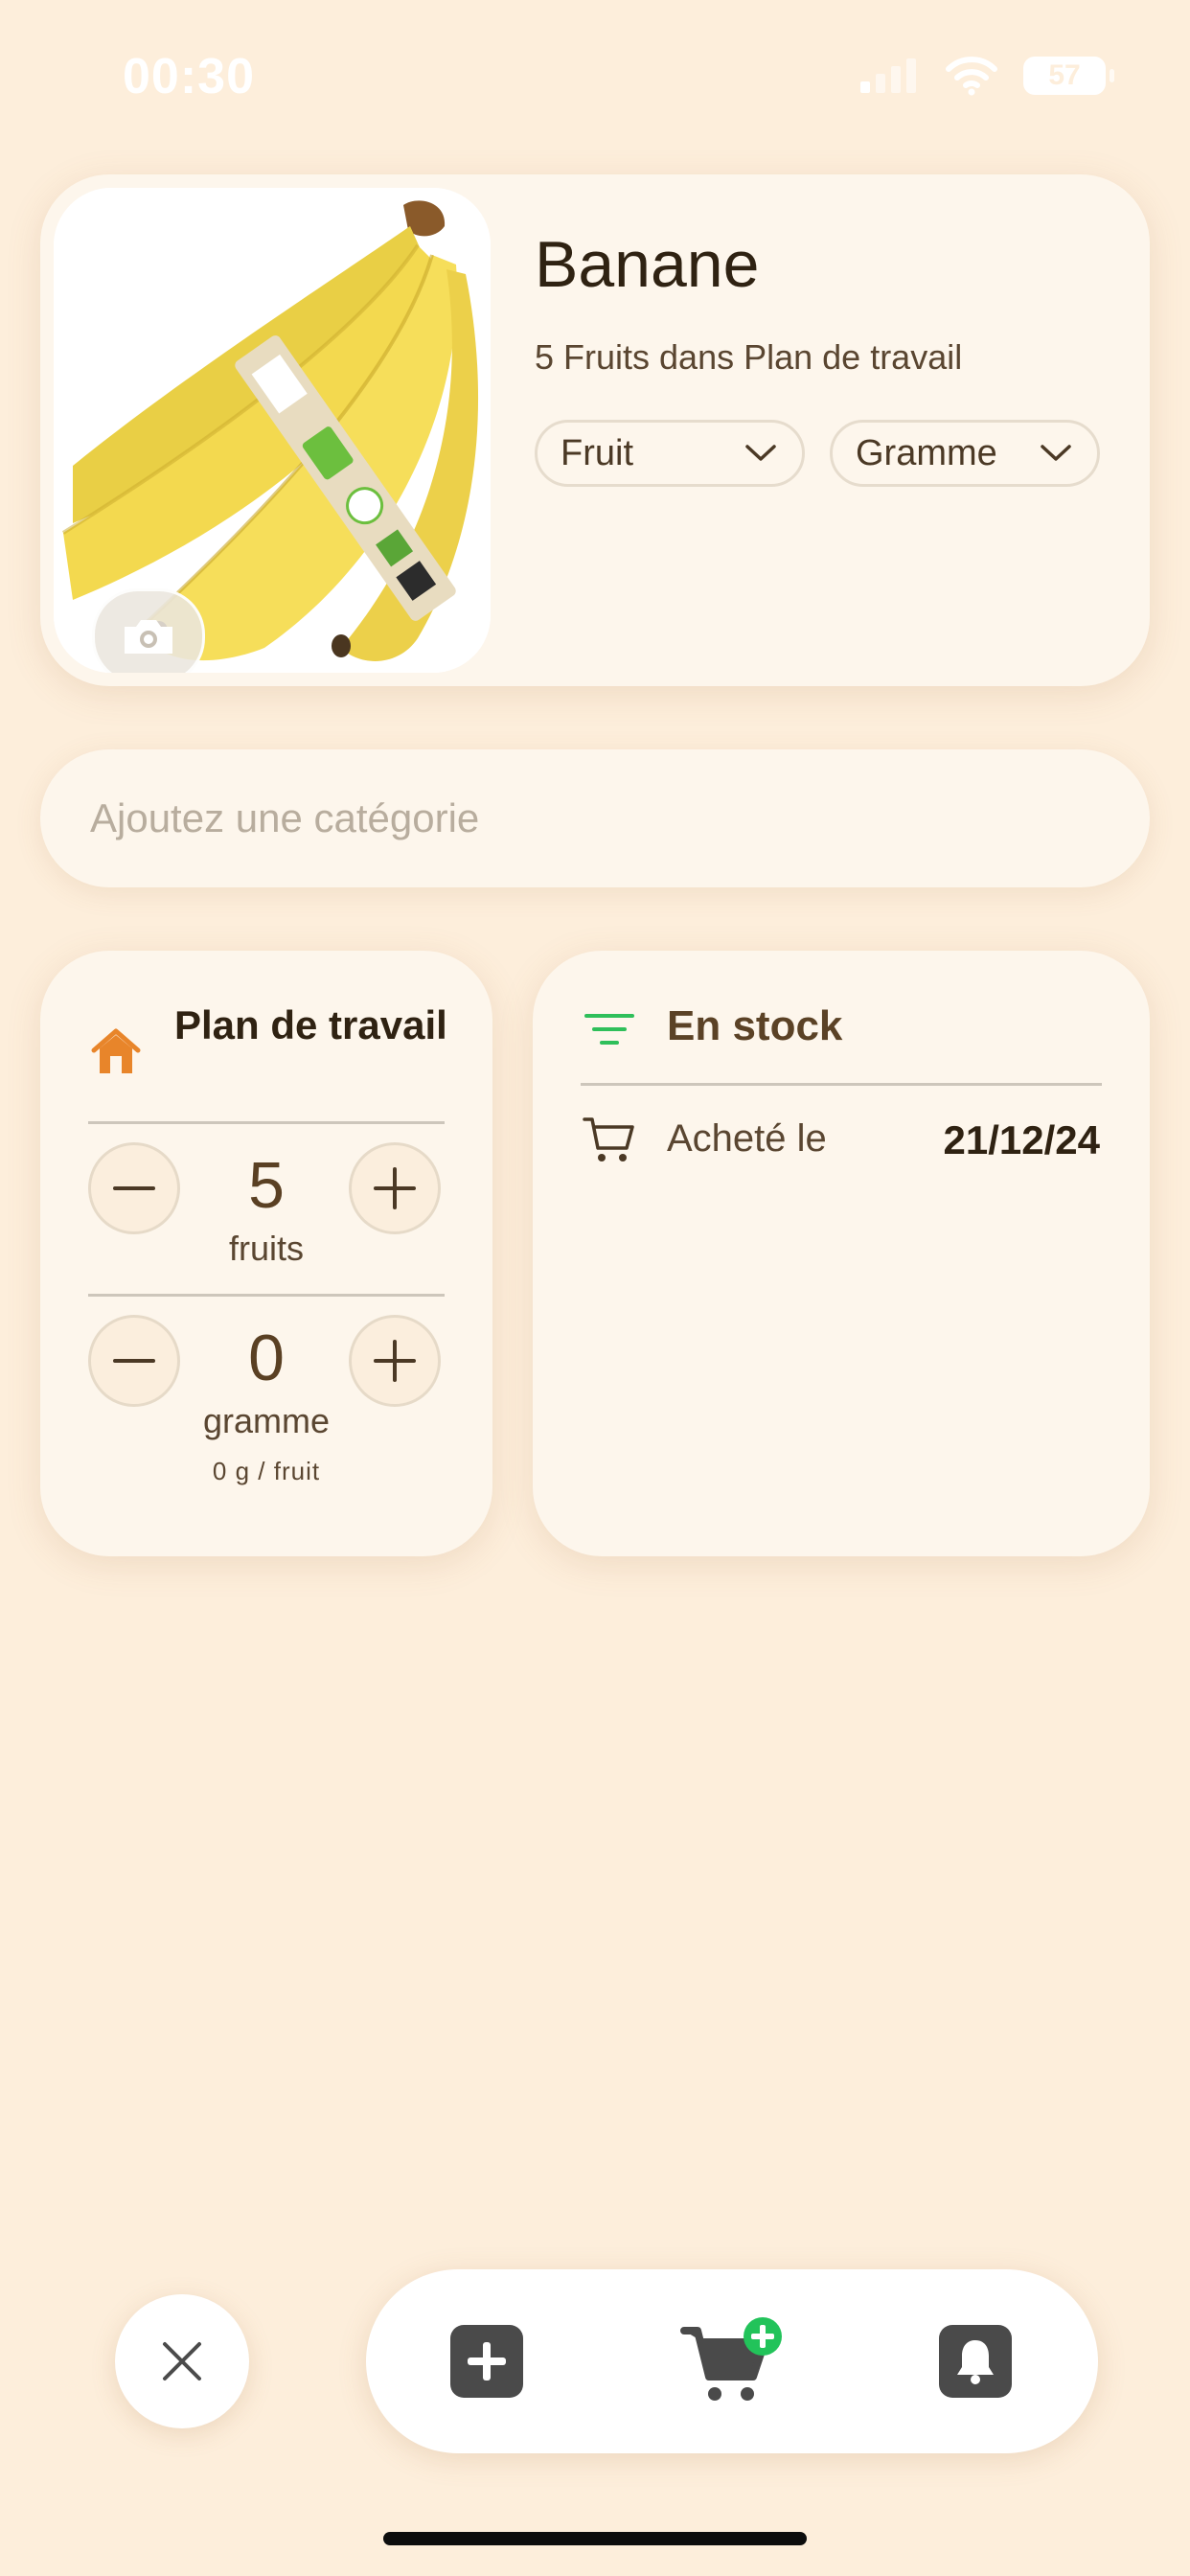 Image resolution: width=1190 pixels, height=2576 pixels. Describe the element at coordinates (755, 1026) in the screenshot. I see `stock-status: En stock` at that location.